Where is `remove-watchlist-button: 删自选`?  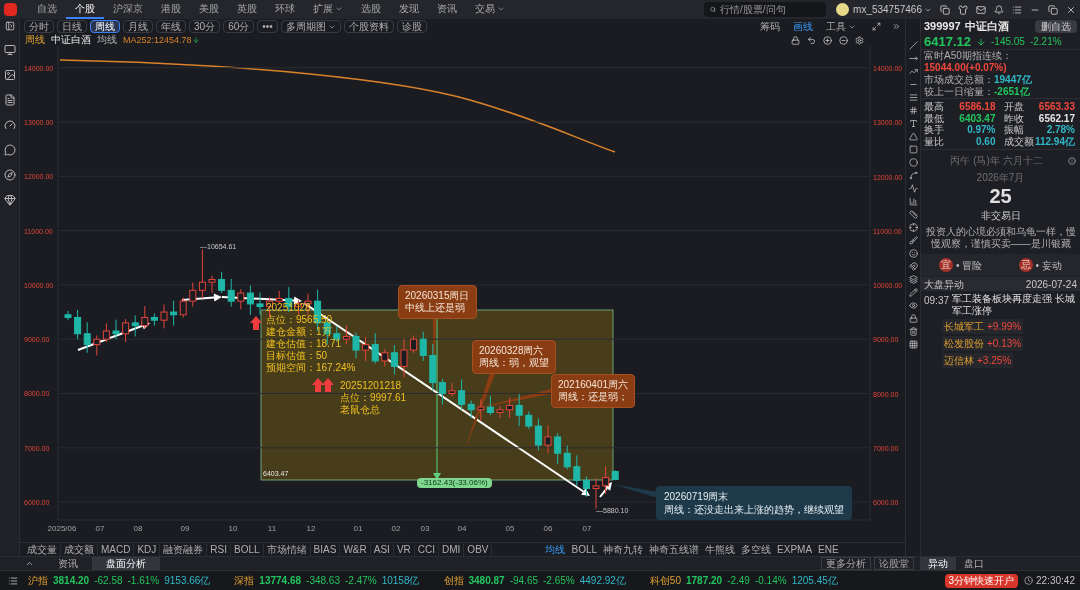 remove-watchlist-button: 删自选 is located at coordinates (1056, 26).